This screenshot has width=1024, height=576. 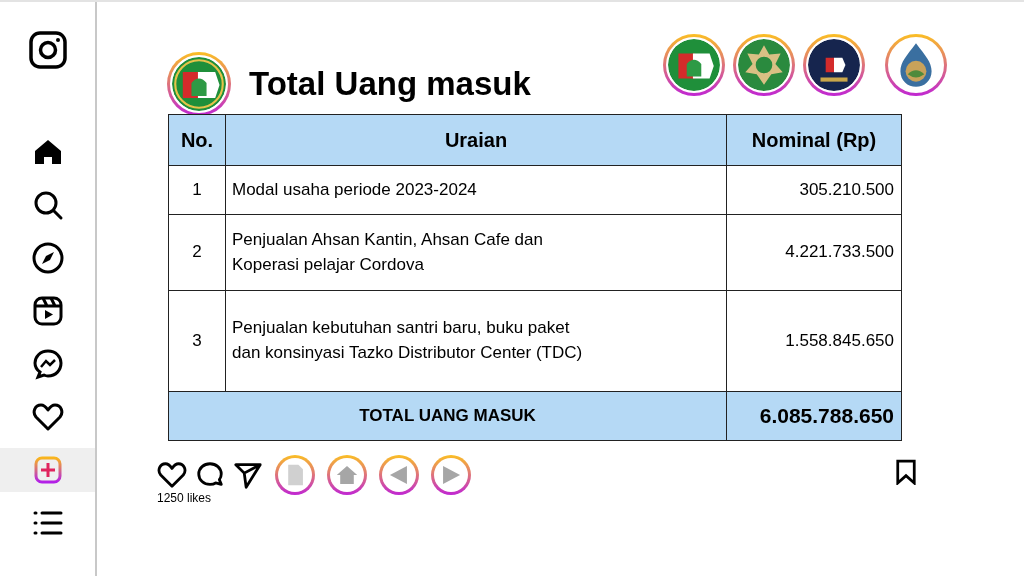 I want to click on instagram-logo-icon, so click(x=47, y=50).